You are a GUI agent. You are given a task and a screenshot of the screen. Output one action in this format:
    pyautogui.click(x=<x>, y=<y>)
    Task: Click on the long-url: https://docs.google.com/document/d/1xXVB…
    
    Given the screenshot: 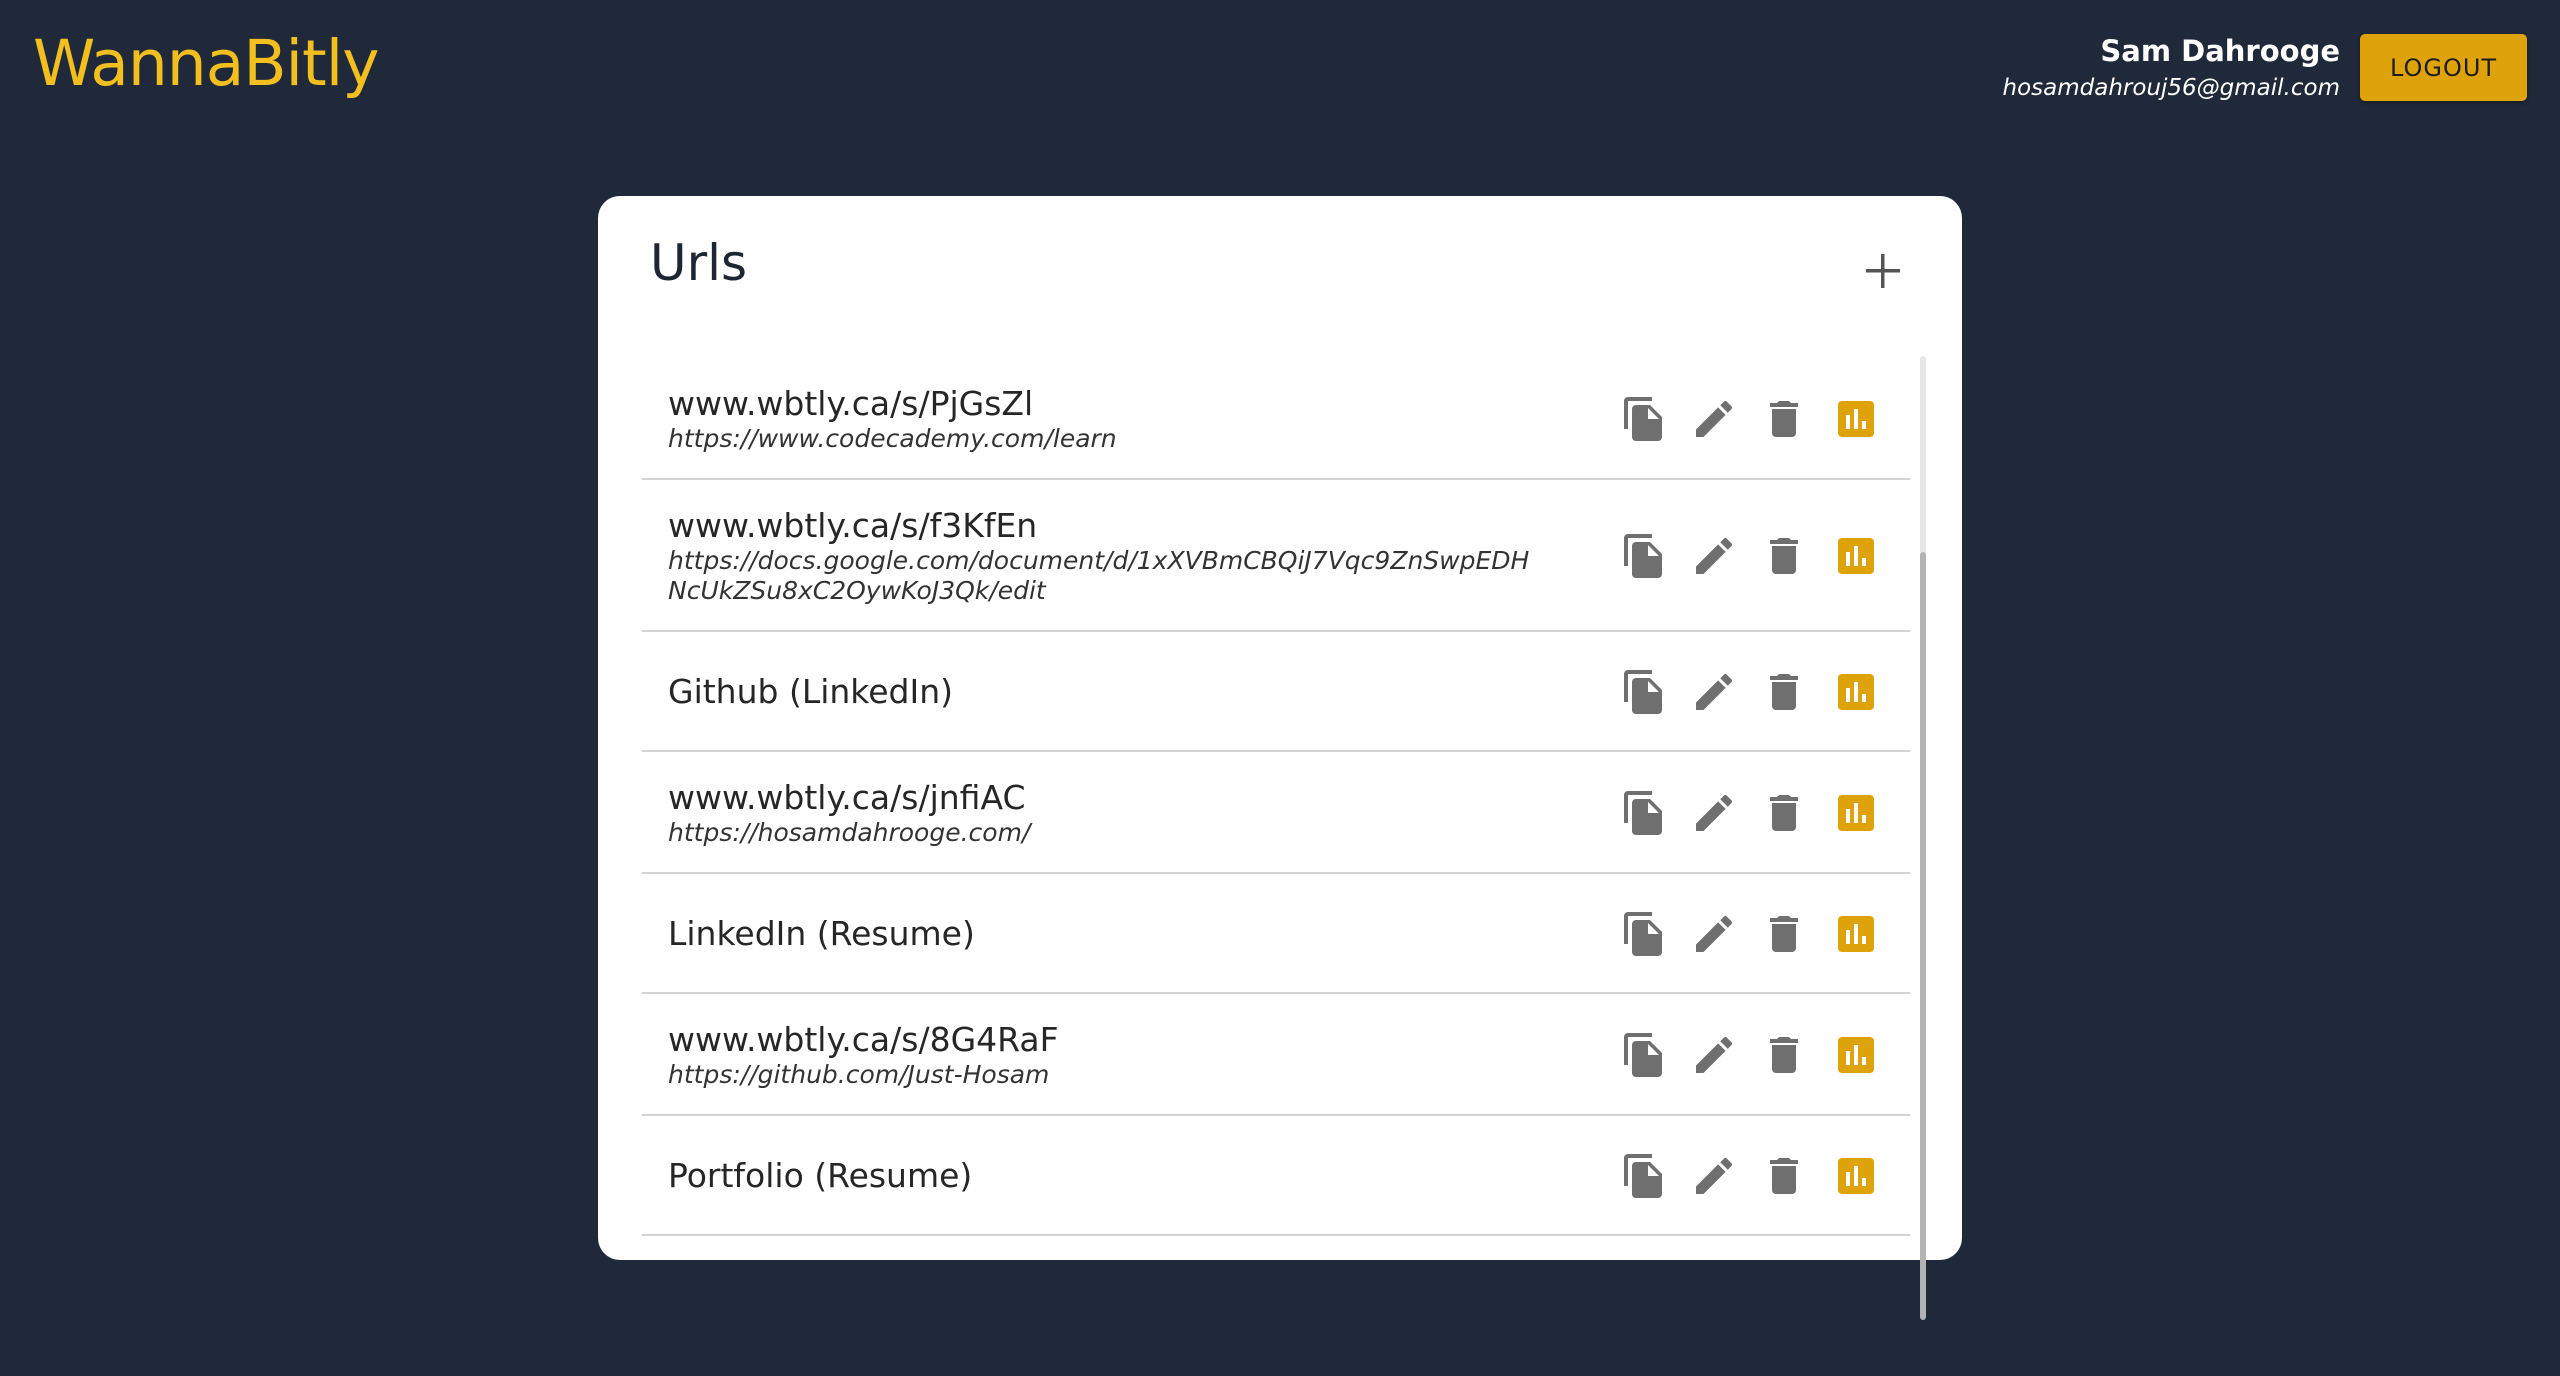 What is the action you would take?
    pyautogui.click(x=1099, y=575)
    